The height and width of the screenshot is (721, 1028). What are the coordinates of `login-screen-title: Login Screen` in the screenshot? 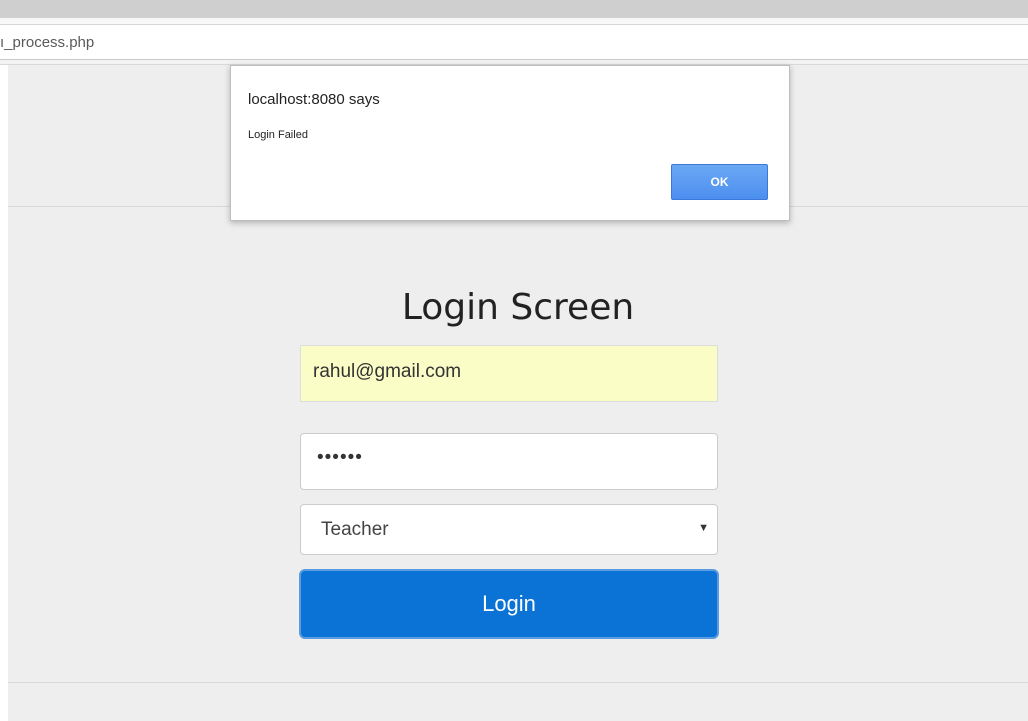 It's located at (518, 307).